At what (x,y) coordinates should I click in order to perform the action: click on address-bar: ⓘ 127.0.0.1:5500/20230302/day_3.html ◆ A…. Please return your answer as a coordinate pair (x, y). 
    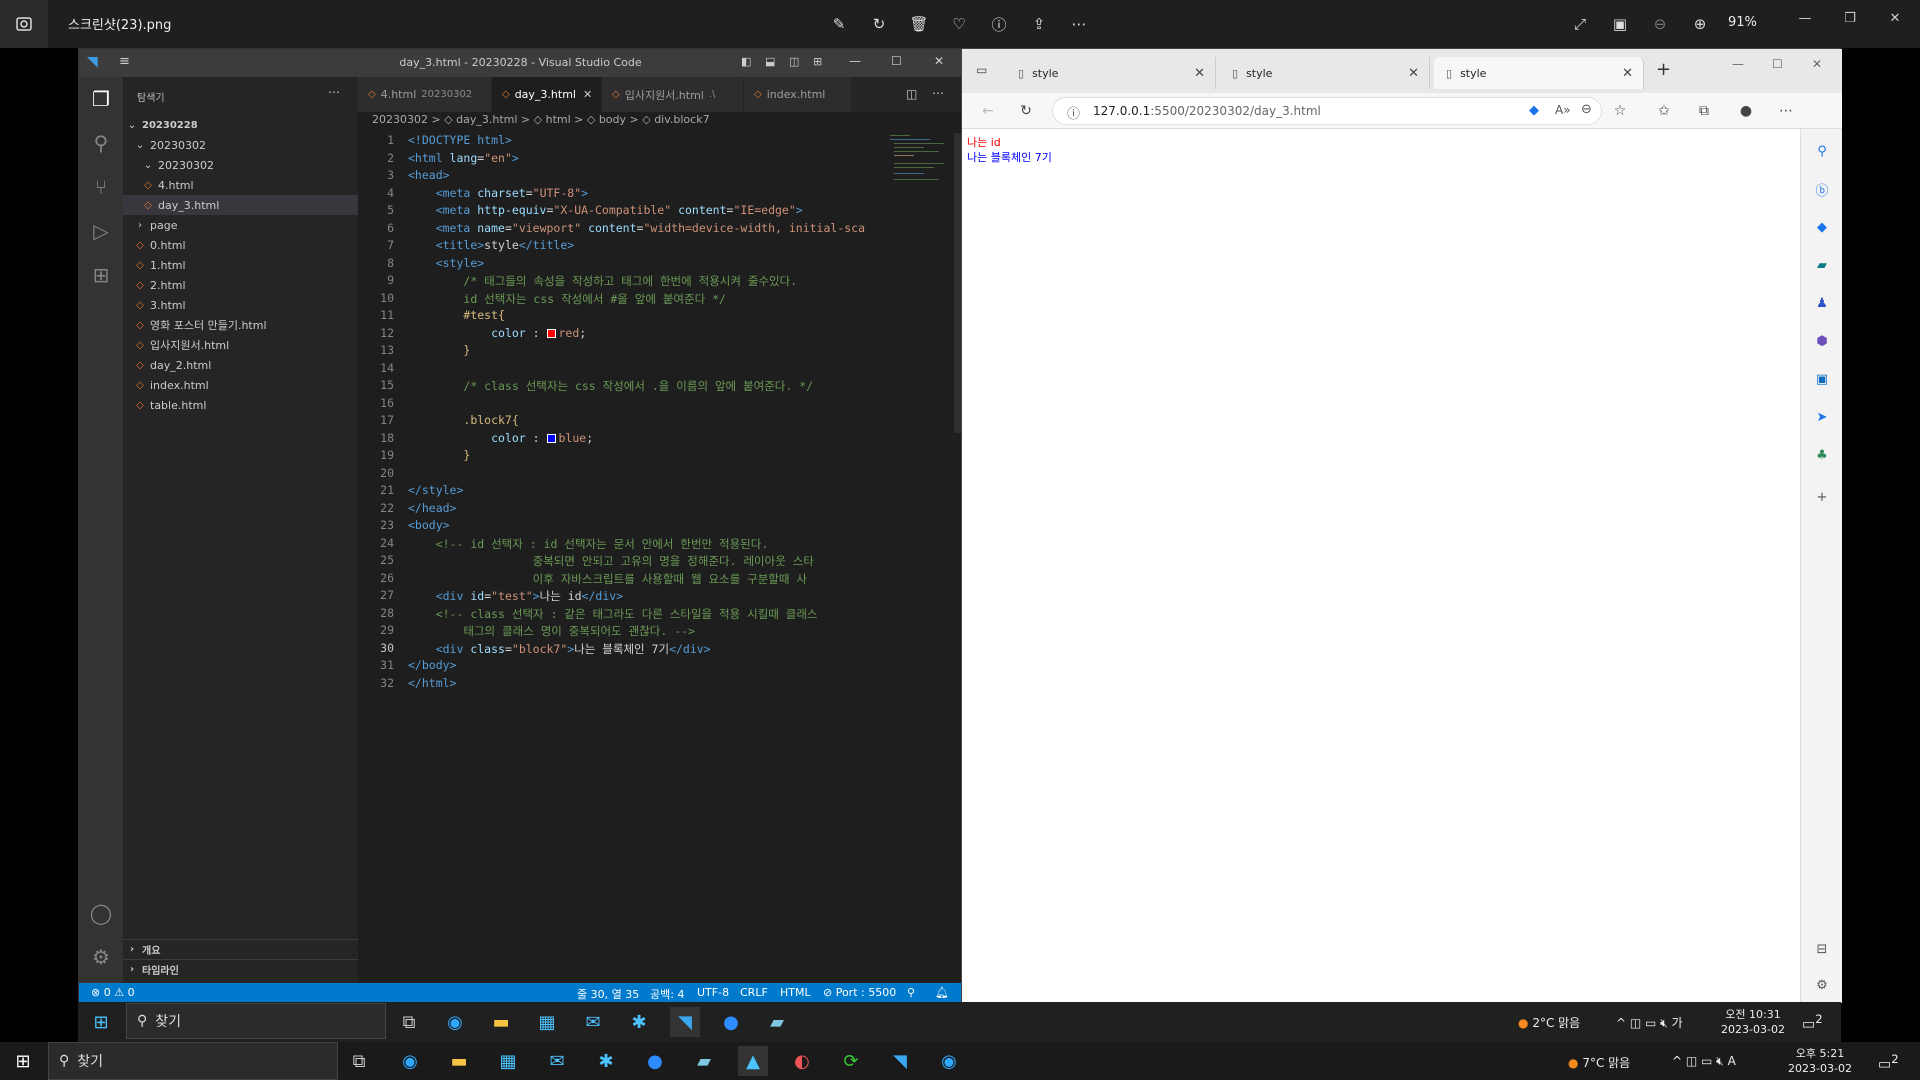
    Looking at the image, I should click on (1327, 111).